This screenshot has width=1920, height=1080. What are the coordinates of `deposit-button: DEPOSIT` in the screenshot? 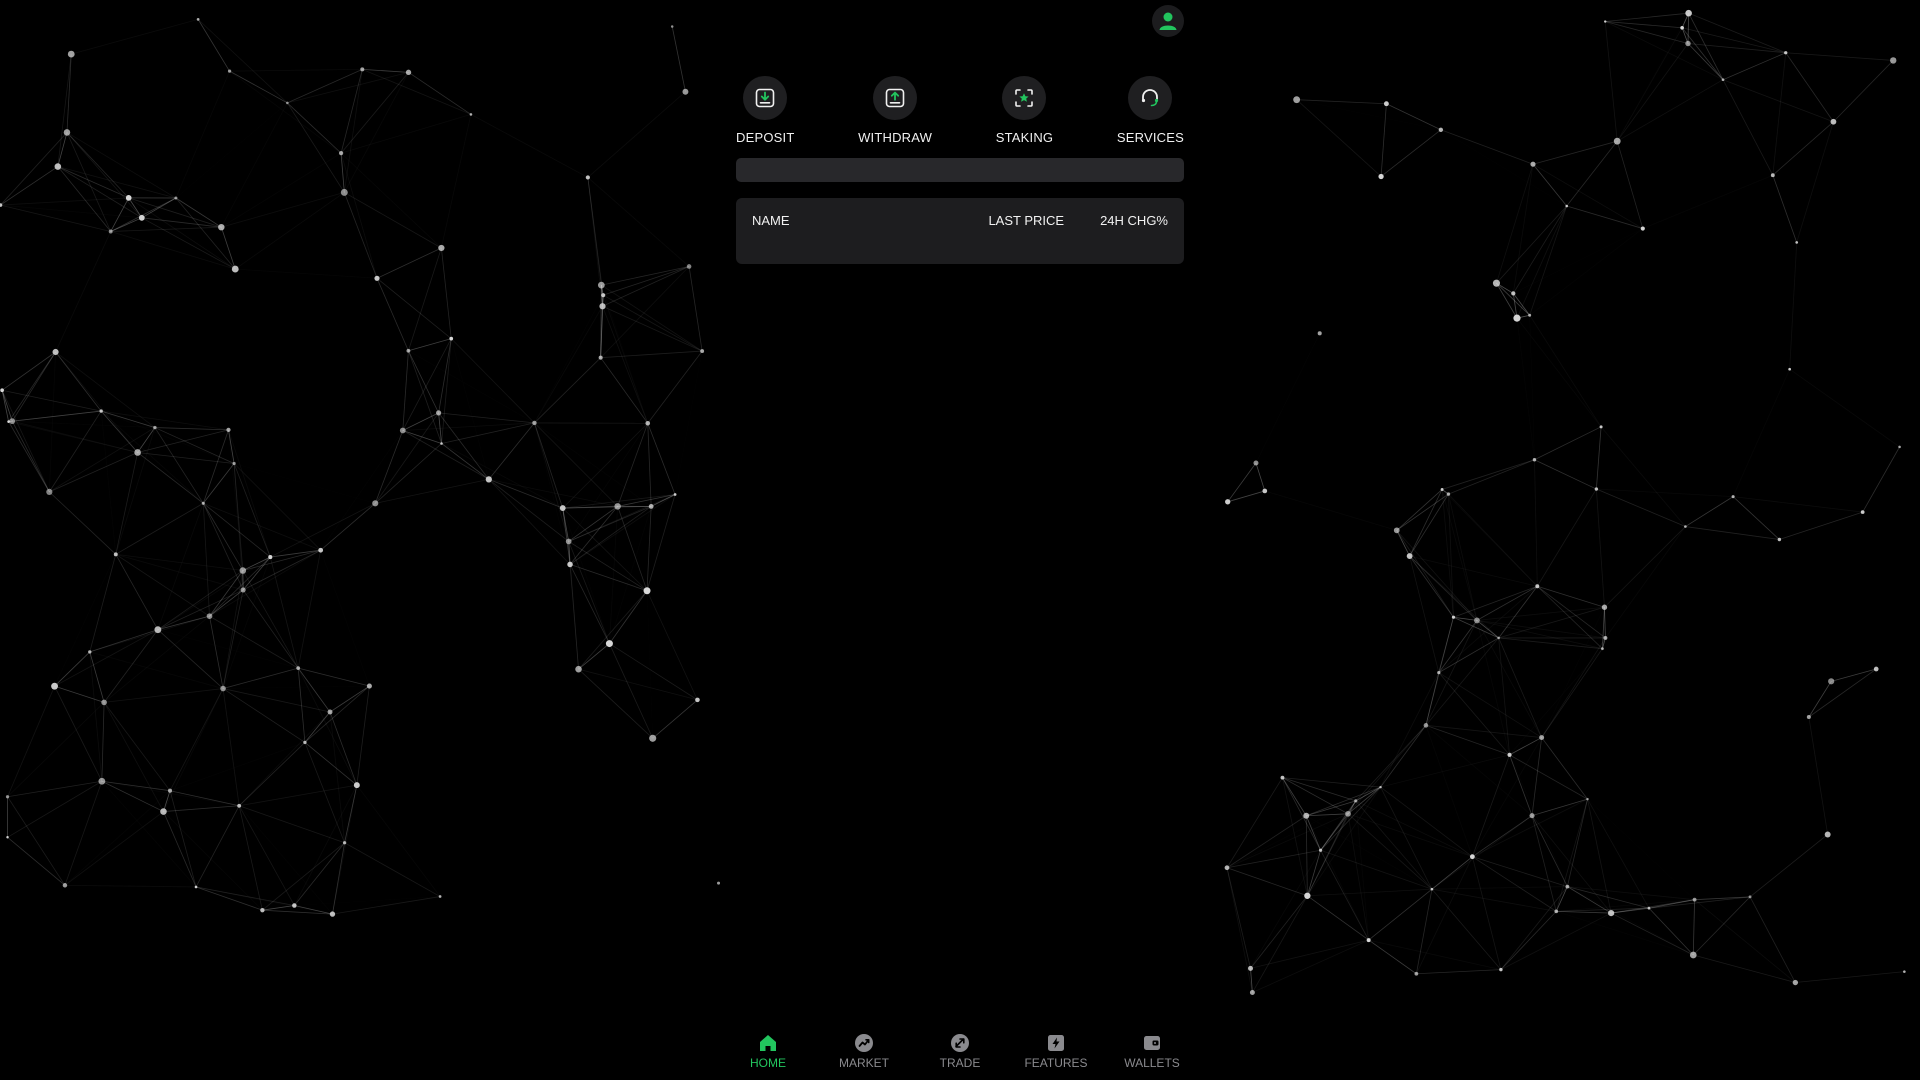 It's located at (765, 110).